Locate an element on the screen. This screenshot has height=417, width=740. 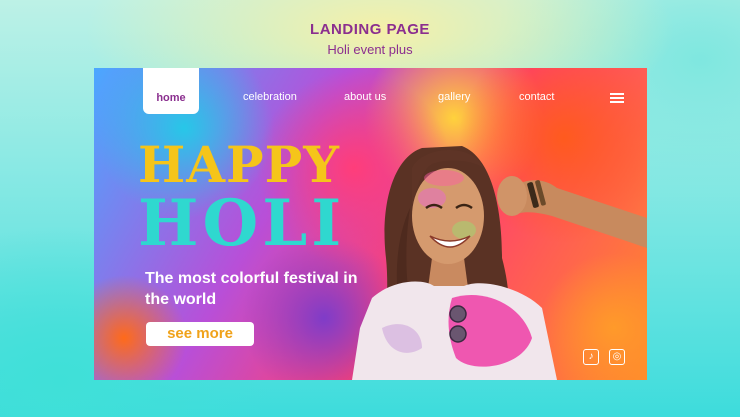
page-subtitle: Holi event plus is located at coordinates (370, 49).